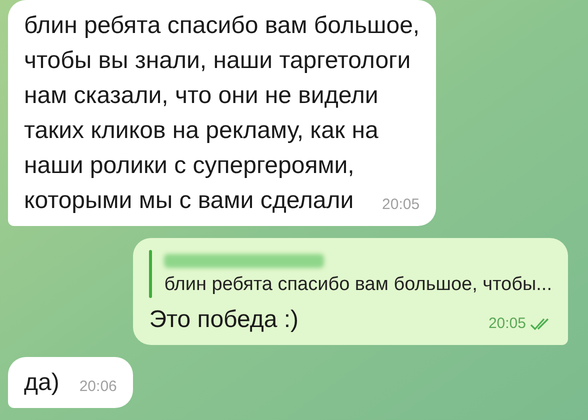 The height and width of the screenshot is (420, 588). Describe the element at coordinates (189, 201) in the screenshot. I see `message-text: которыми мы с вами сделали` at that location.